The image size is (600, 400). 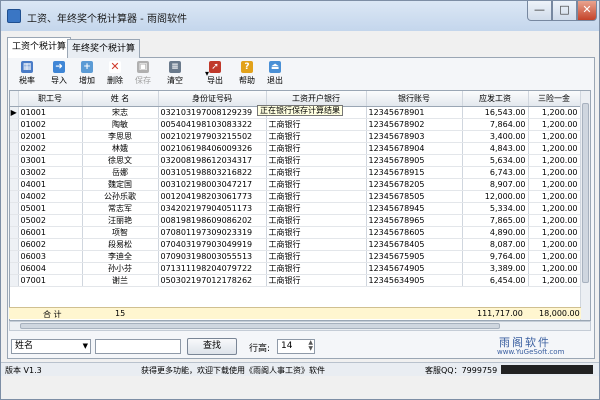 I want to click on id-number-cell: 070403197903049919, so click(x=212, y=244).